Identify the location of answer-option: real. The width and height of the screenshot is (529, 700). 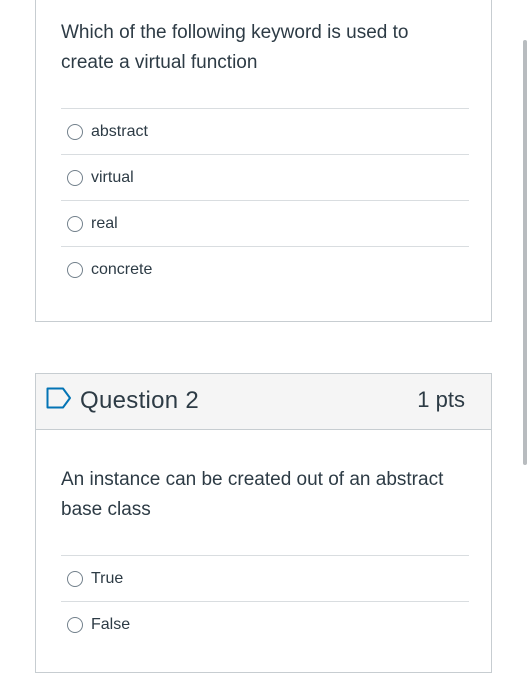
(265, 223).